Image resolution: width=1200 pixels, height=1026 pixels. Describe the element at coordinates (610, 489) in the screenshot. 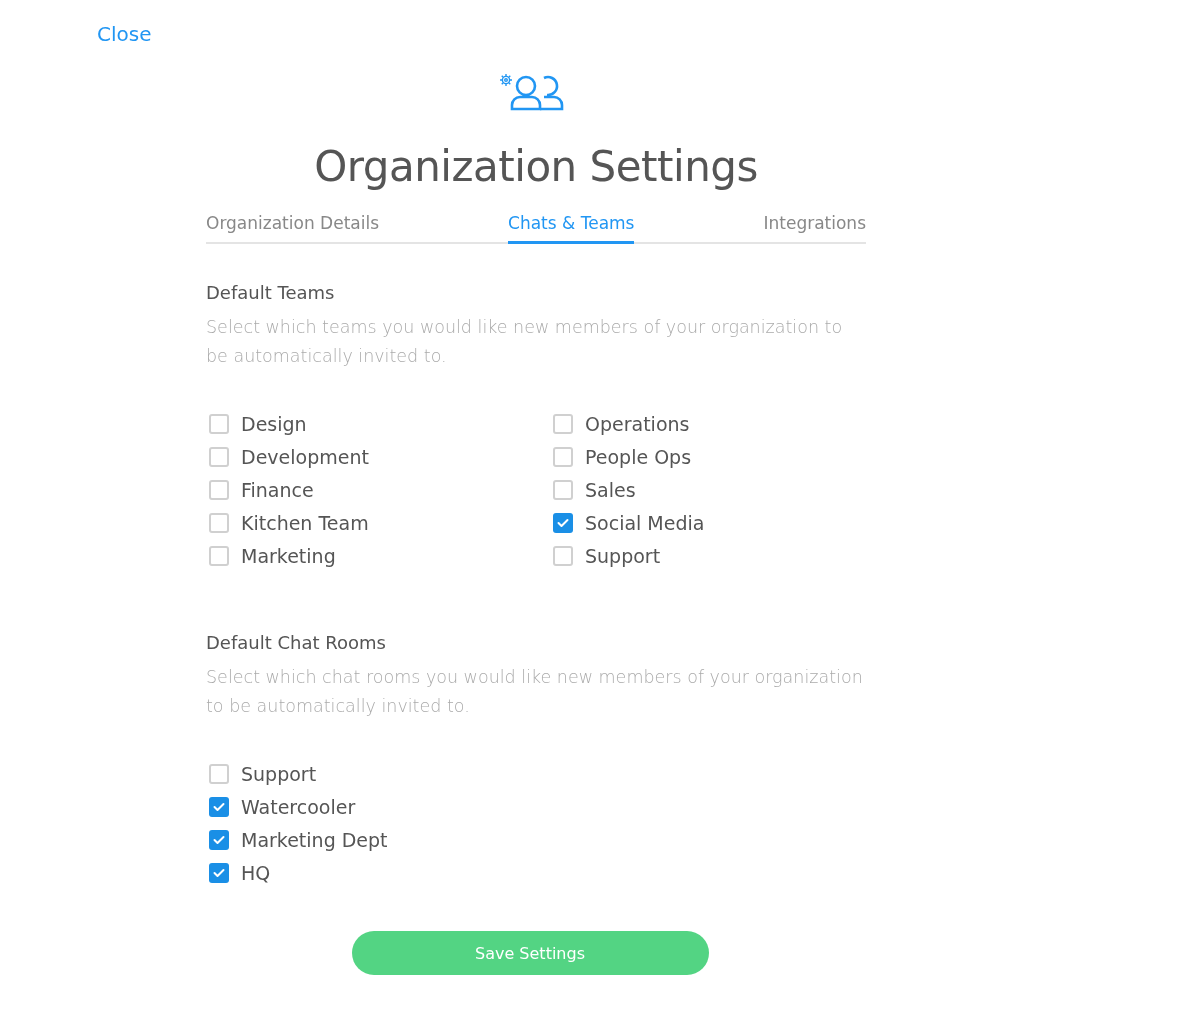

I see `checkbox-label: Sales` at that location.